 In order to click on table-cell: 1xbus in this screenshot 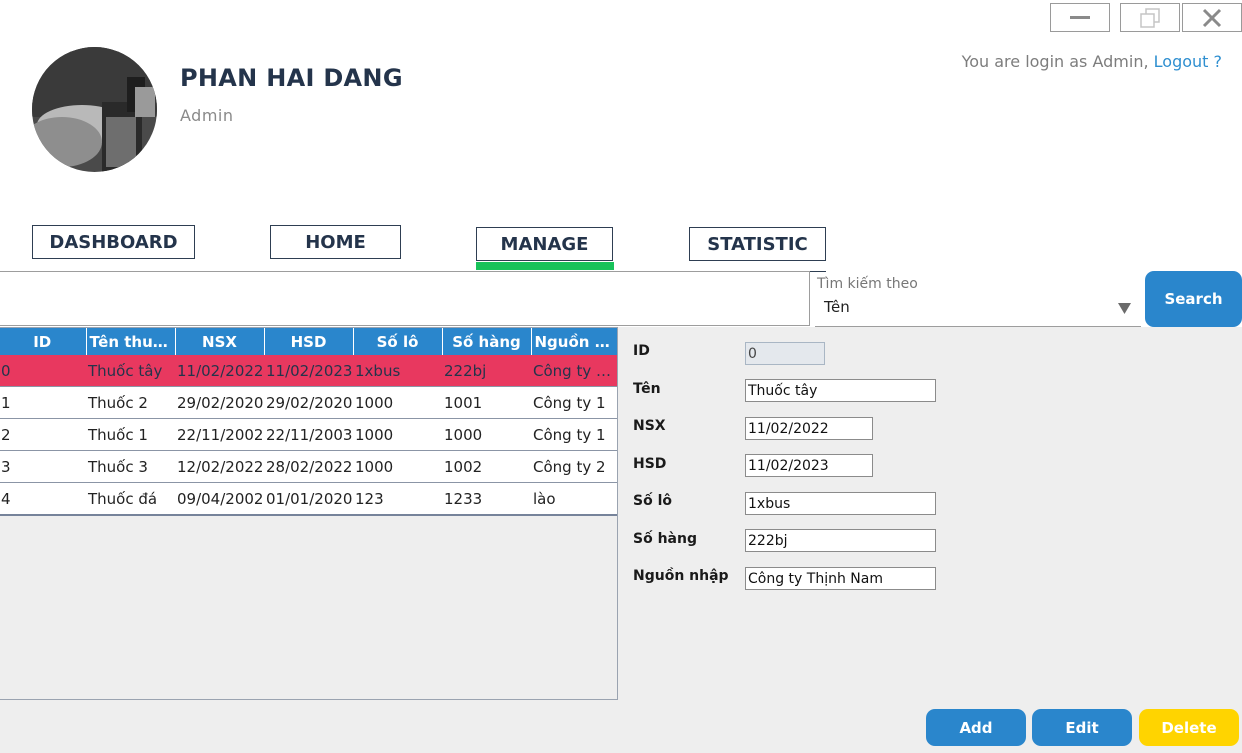, I will do `click(397, 371)`.